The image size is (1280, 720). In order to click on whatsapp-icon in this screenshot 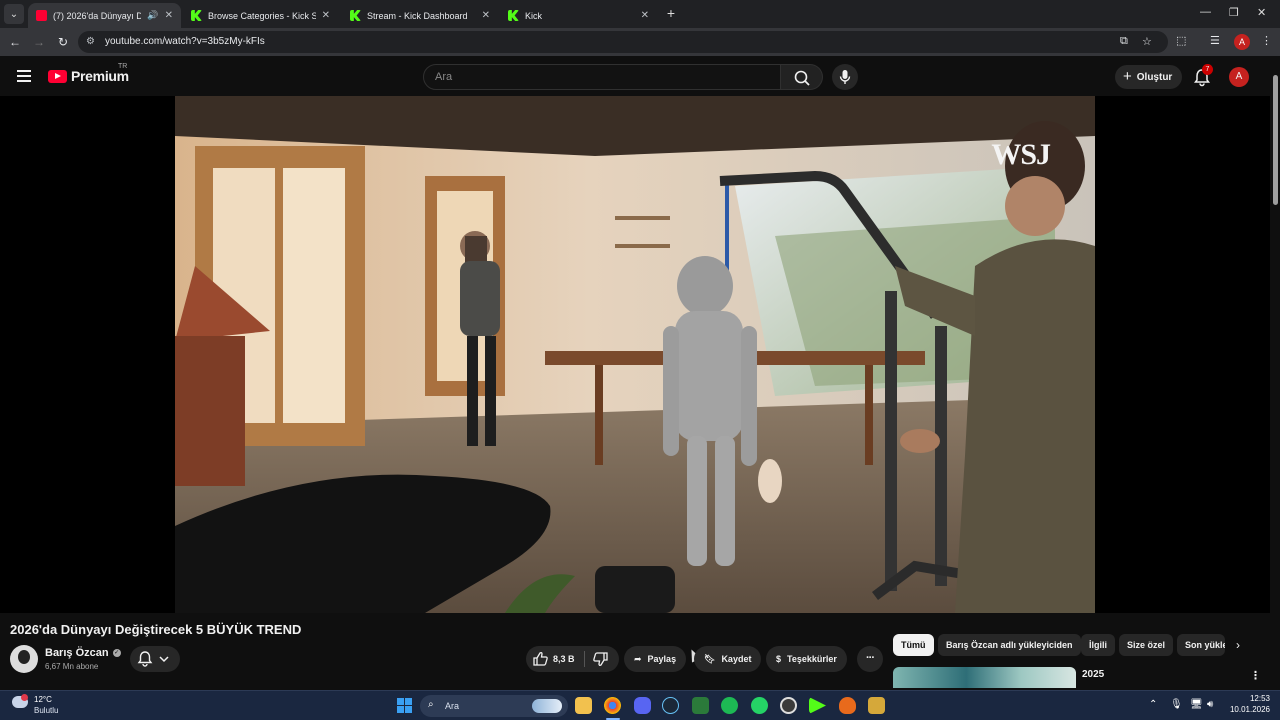, I will do `click(759, 705)`.